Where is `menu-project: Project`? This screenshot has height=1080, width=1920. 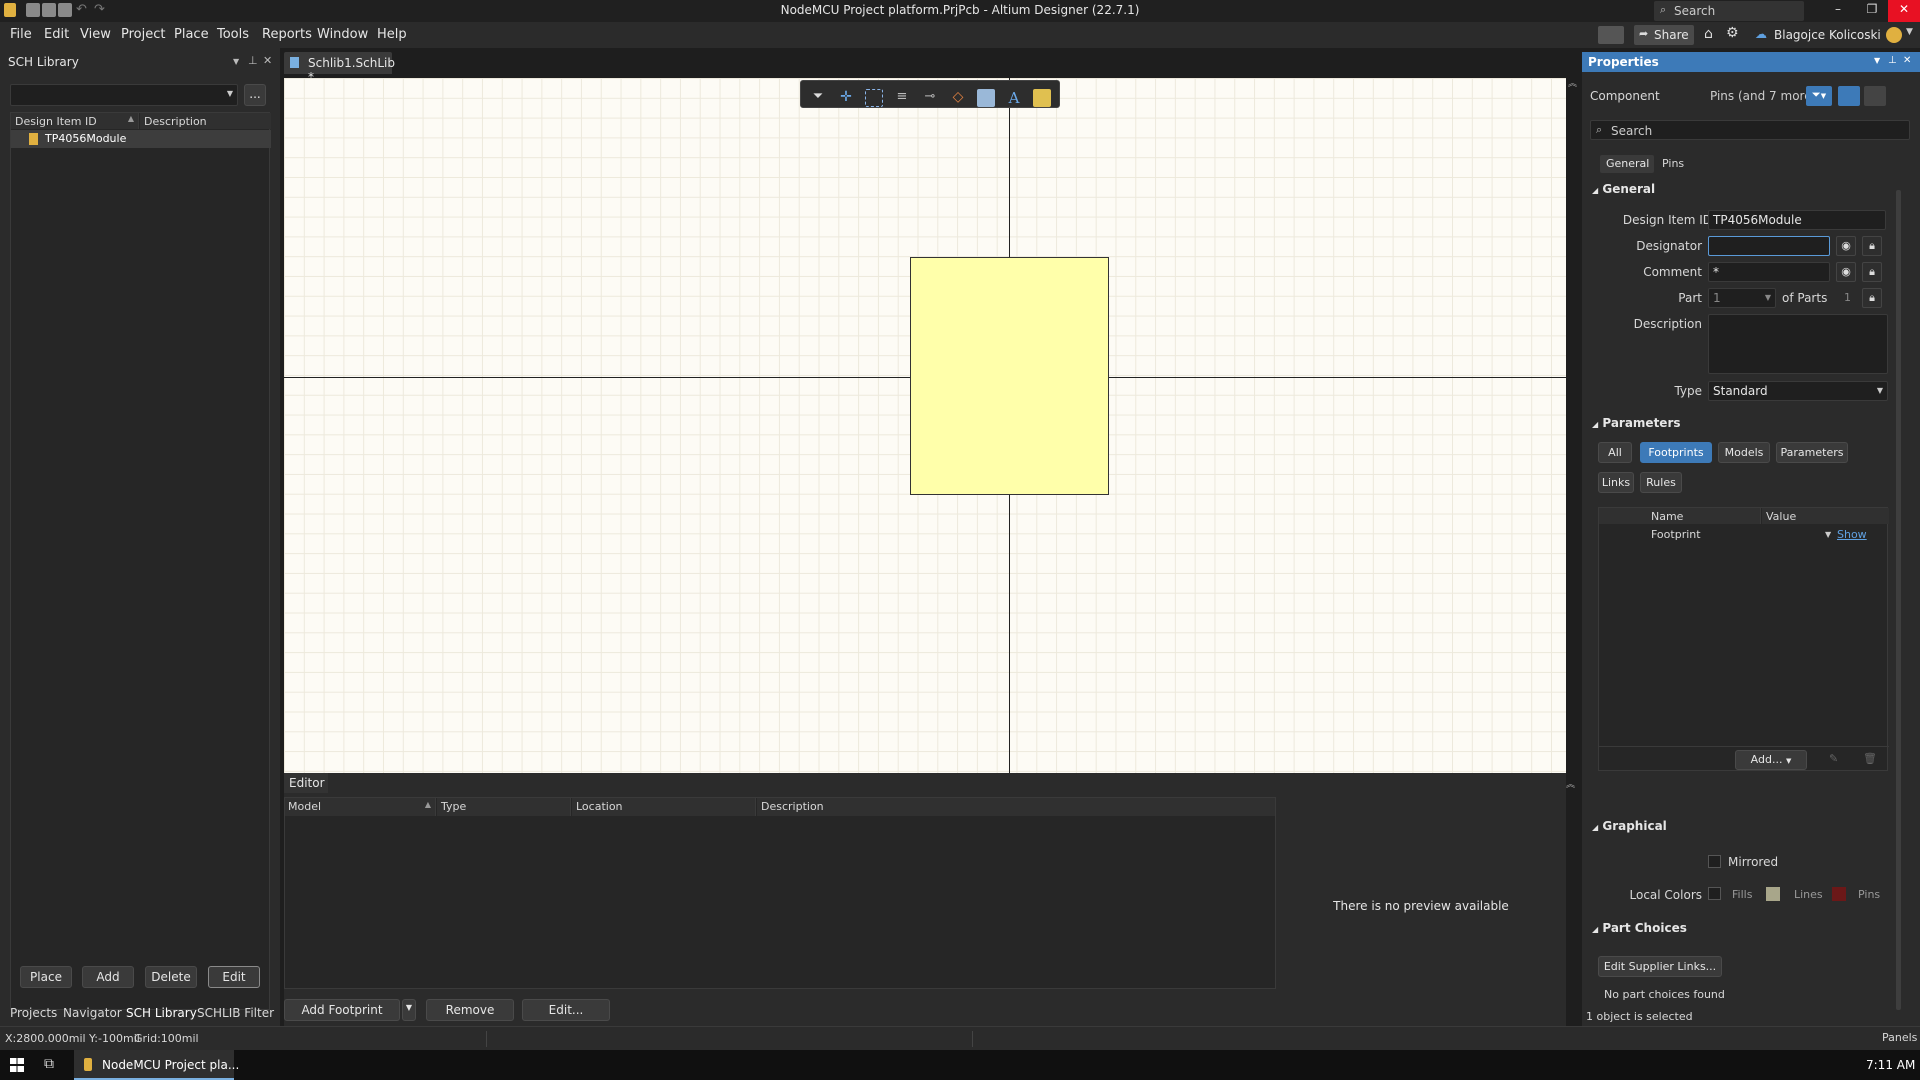
menu-project: Project is located at coordinates (143, 34).